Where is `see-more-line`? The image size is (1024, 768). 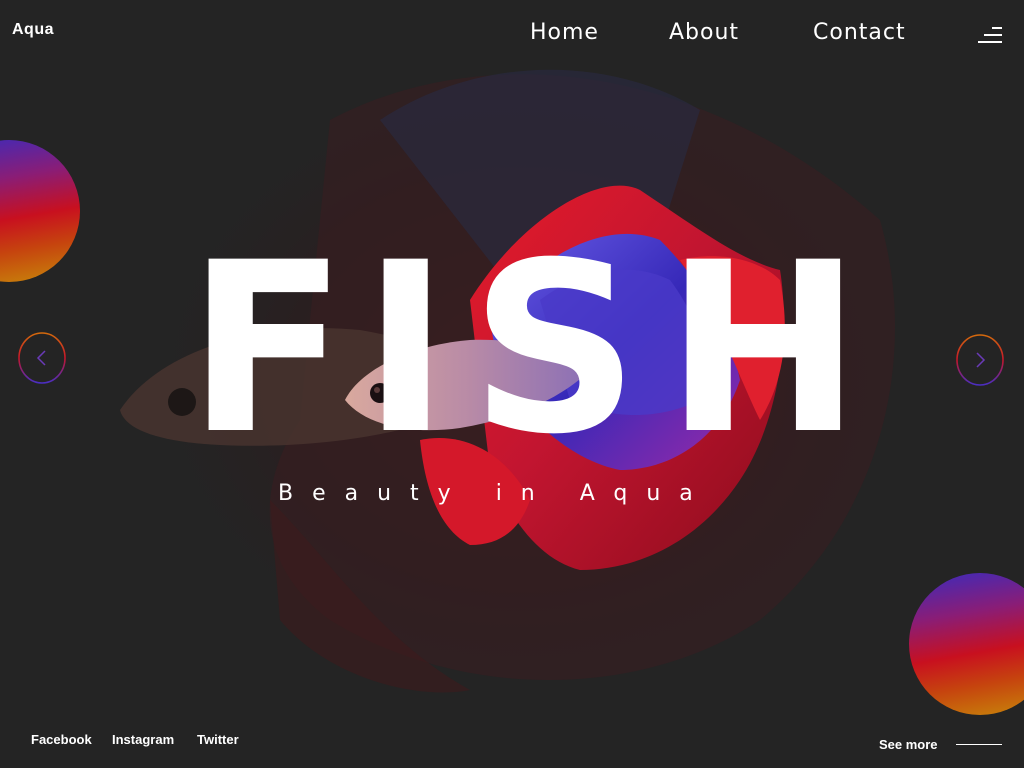 see-more-line is located at coordinates (979, 744).